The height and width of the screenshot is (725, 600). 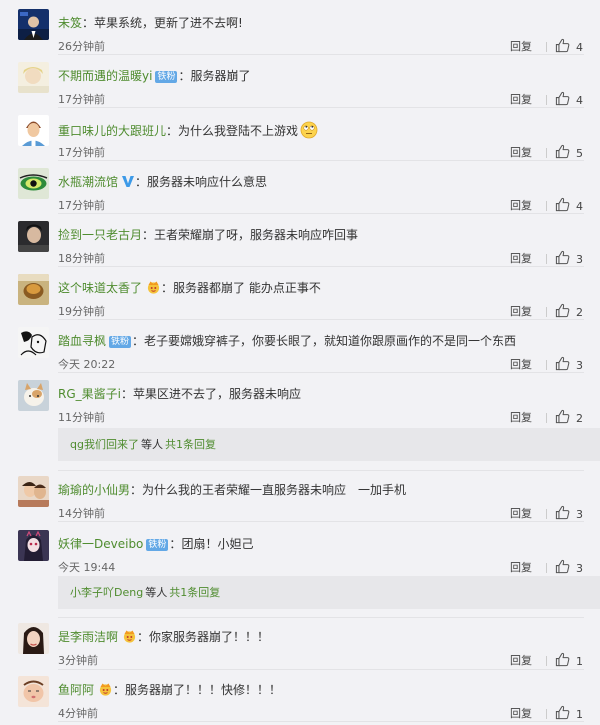 I want to click on like-count: 5, so click(x=579, y=153).